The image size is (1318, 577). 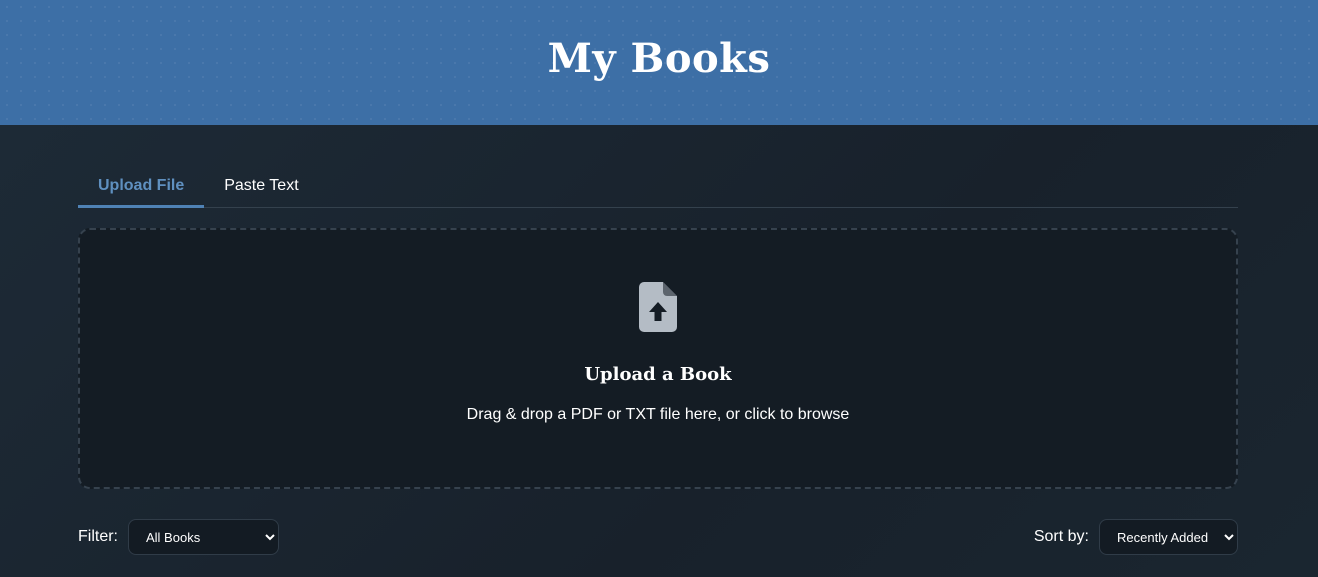 I want to click on file-upload-icon, so click(x=658, y=307).